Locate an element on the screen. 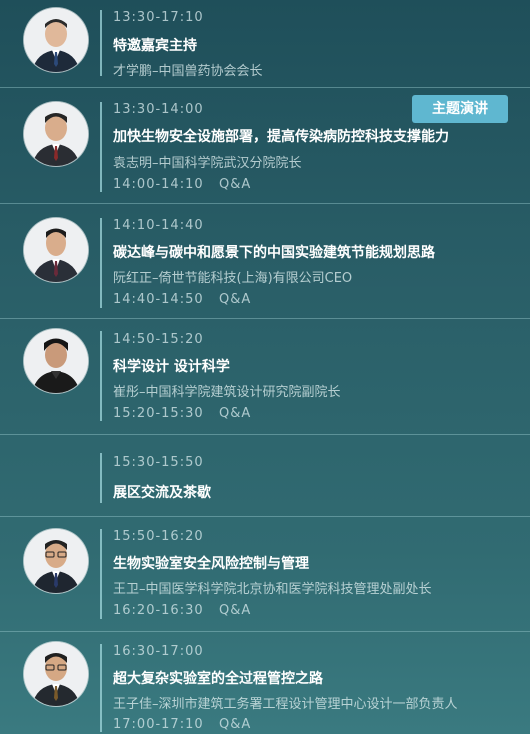  qa-time: 14:00-14:10 is located at coordinates (158, 184).